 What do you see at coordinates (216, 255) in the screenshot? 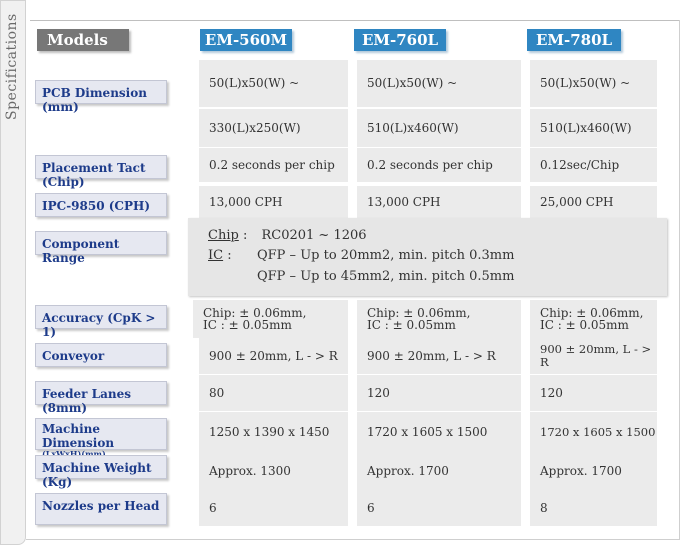
I see `range-ic-label: IC` at bounding box center [216, 255].